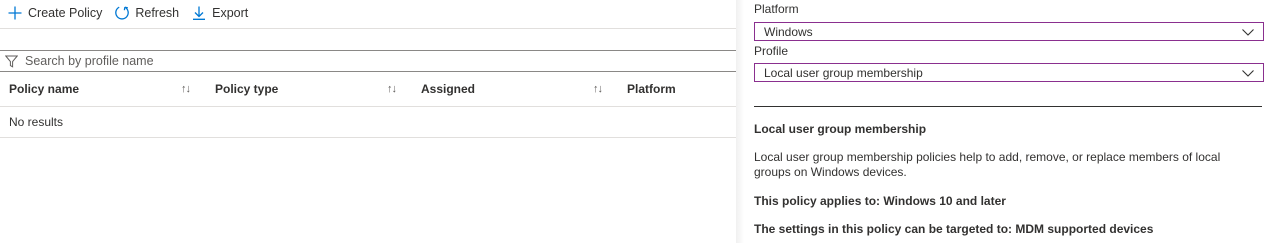  What do you see at coordinates (36, 122) in the screenshot?
I see `empty-state-text: No results` at bounding box center [36, 122].